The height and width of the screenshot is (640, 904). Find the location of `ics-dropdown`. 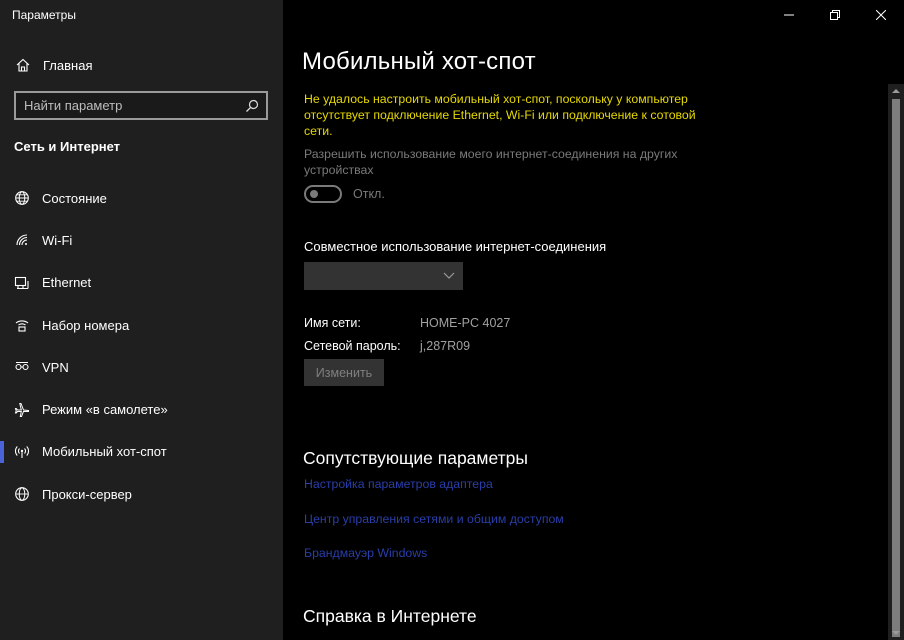

ics-dropdown is located at coordinates (383, 276).